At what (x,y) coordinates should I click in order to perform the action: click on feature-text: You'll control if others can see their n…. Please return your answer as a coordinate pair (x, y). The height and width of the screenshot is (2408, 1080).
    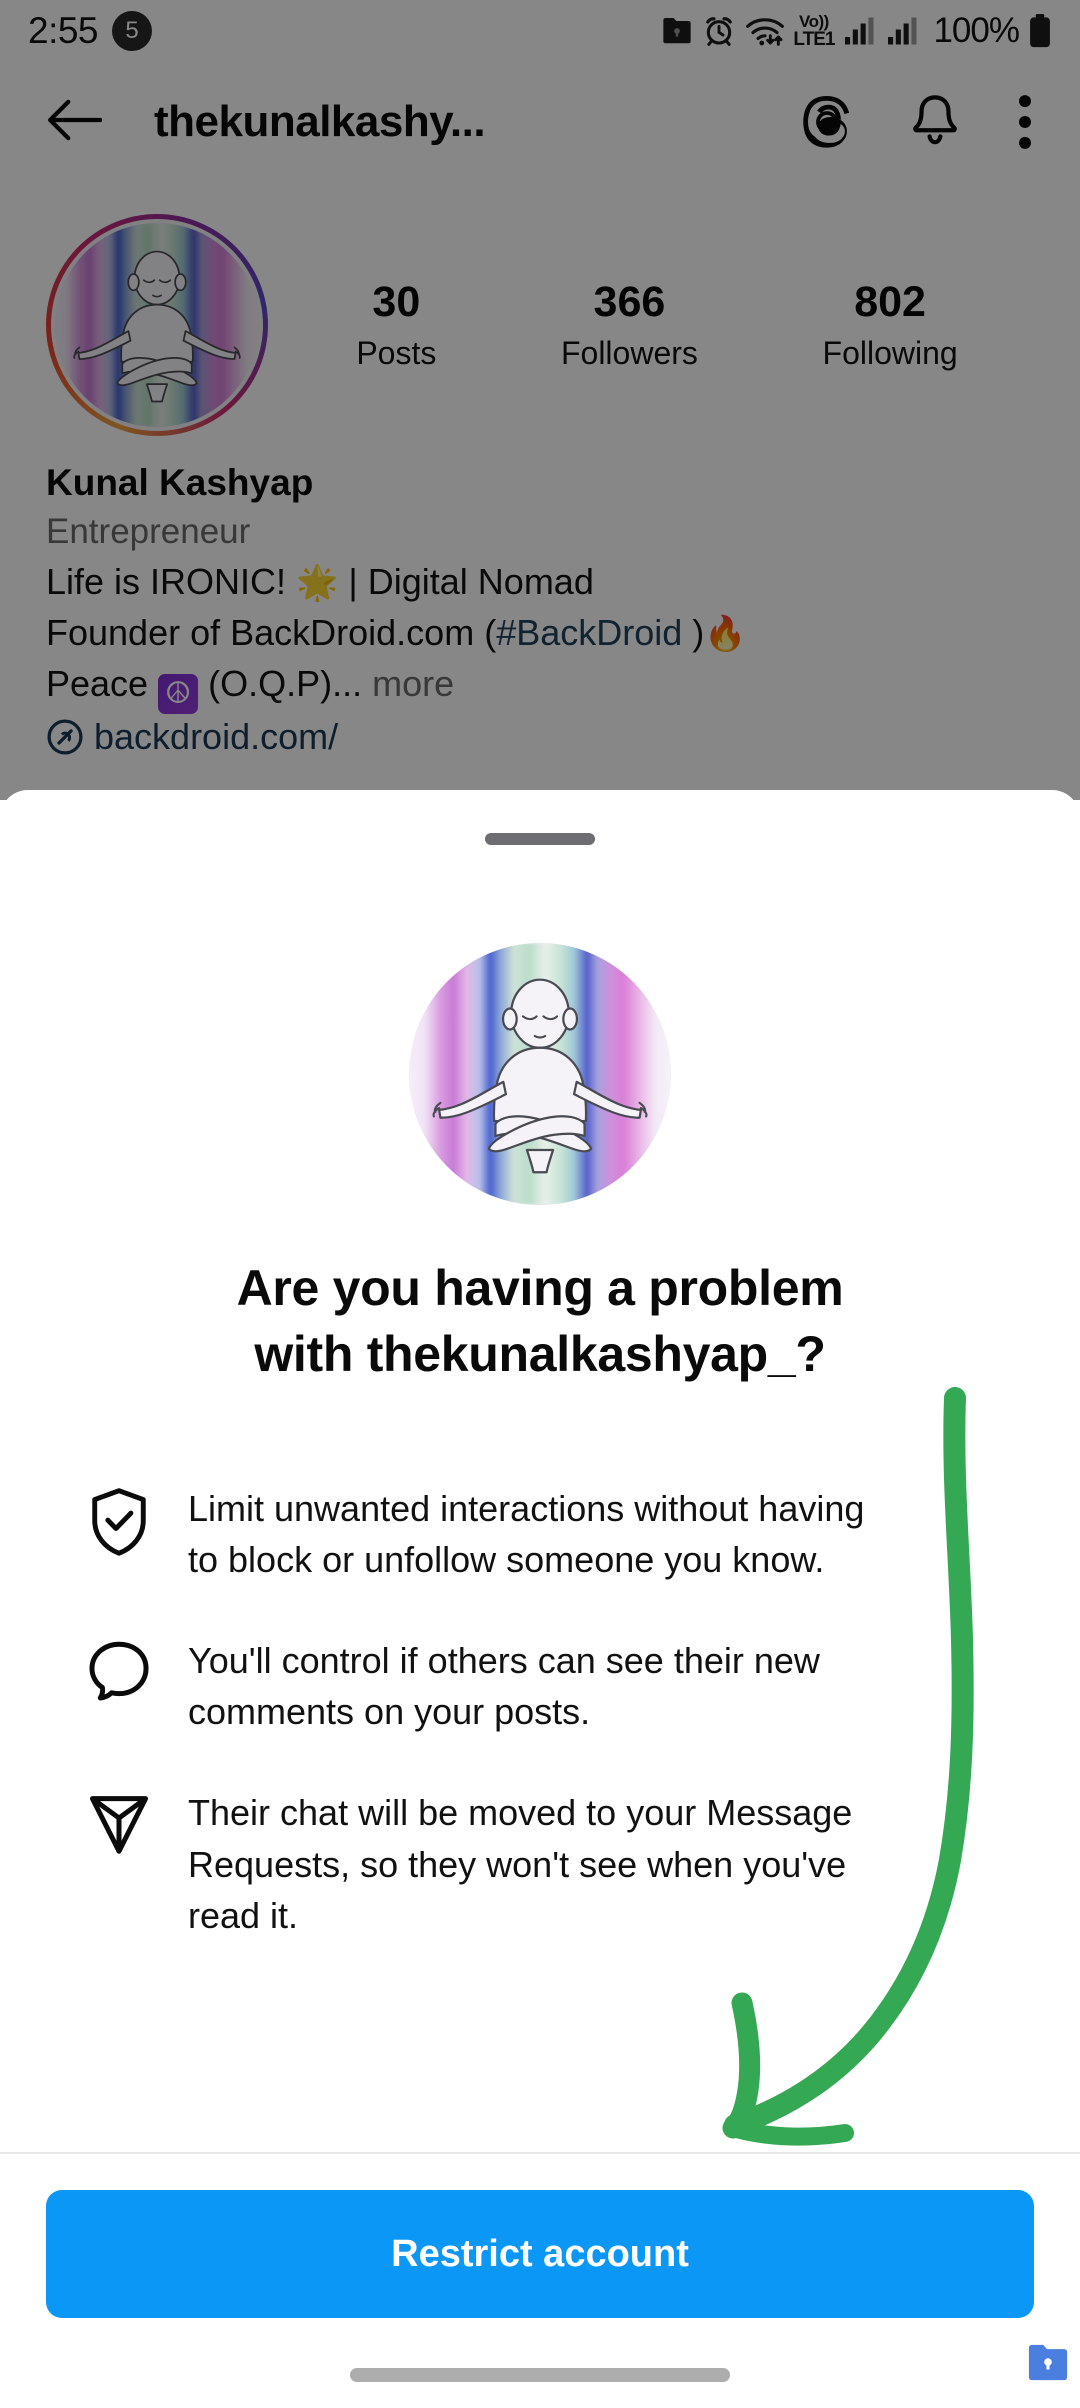
    Looking at the image, I should click on (504, 1686).